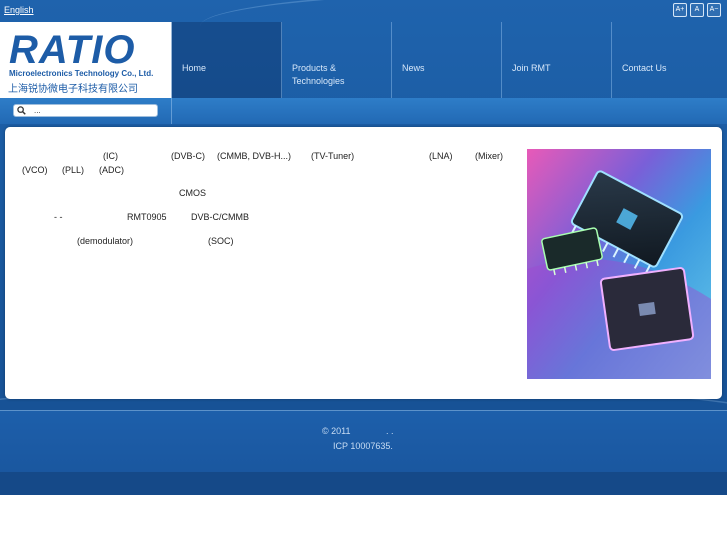  I want to click on nav-item-label: Products & Technologies, so click(318, 74).